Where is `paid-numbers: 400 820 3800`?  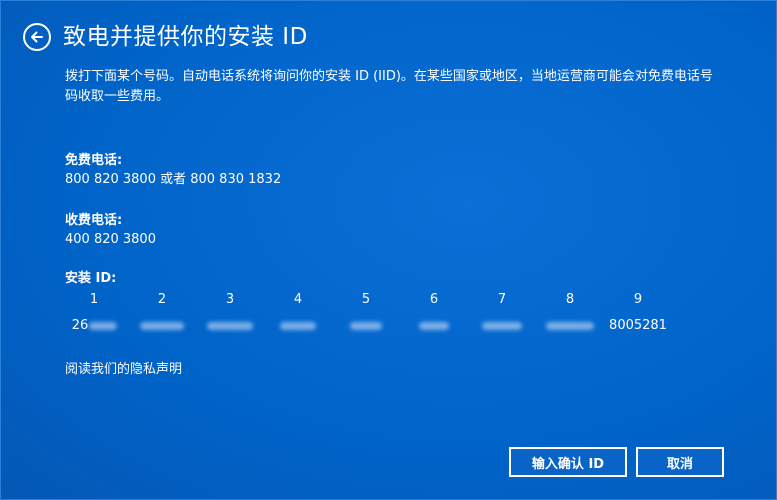 paid-numbers: 400 820 3800 is located at coordinates (110, 239).